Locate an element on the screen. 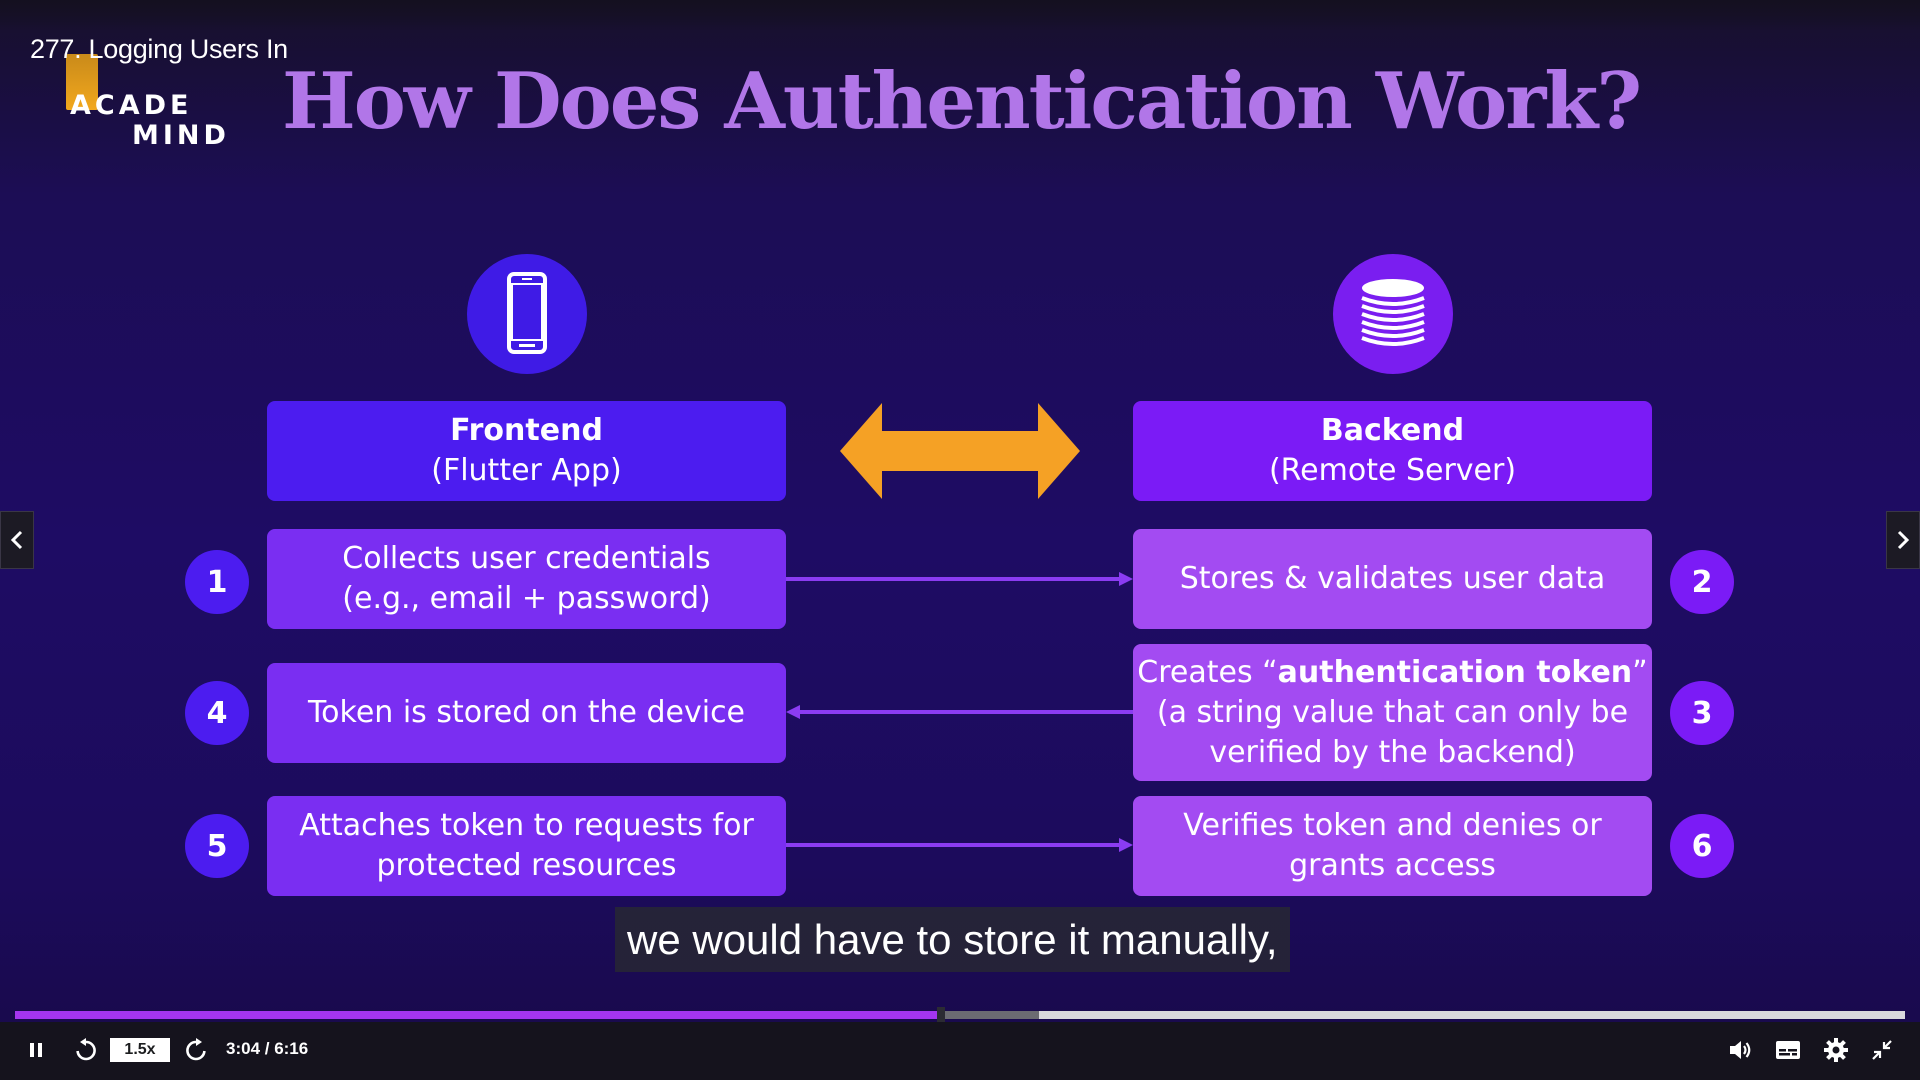 This screenshot has height=1080, width=1920. progress-scrubber-handle is located at coordinates (941, 1015).